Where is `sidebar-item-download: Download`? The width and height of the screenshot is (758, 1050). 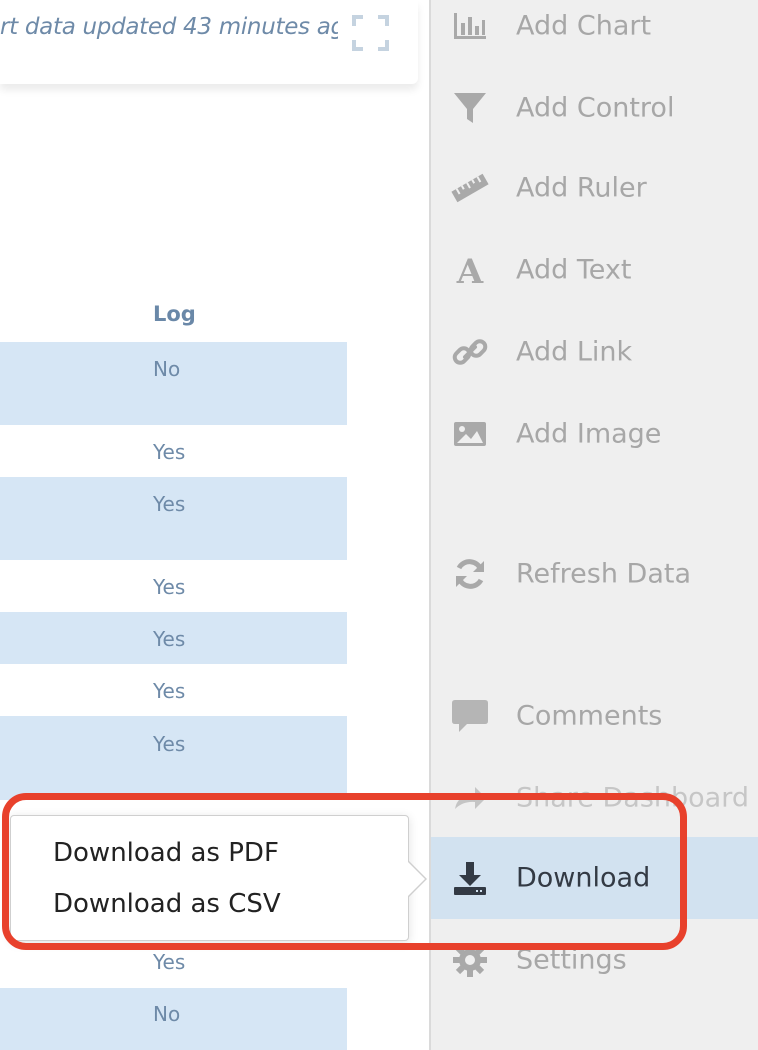 sidebar-item-download: Download is located at coordinates (594, 878).